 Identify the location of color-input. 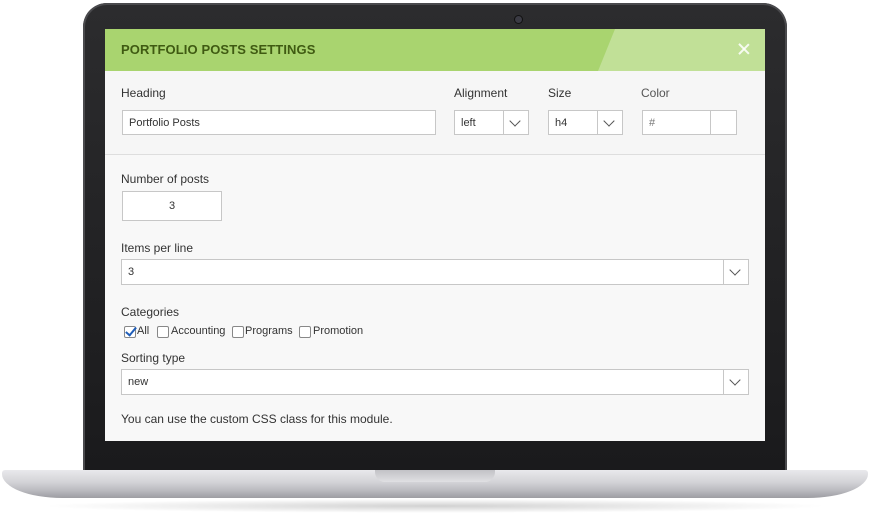
(676, 122).